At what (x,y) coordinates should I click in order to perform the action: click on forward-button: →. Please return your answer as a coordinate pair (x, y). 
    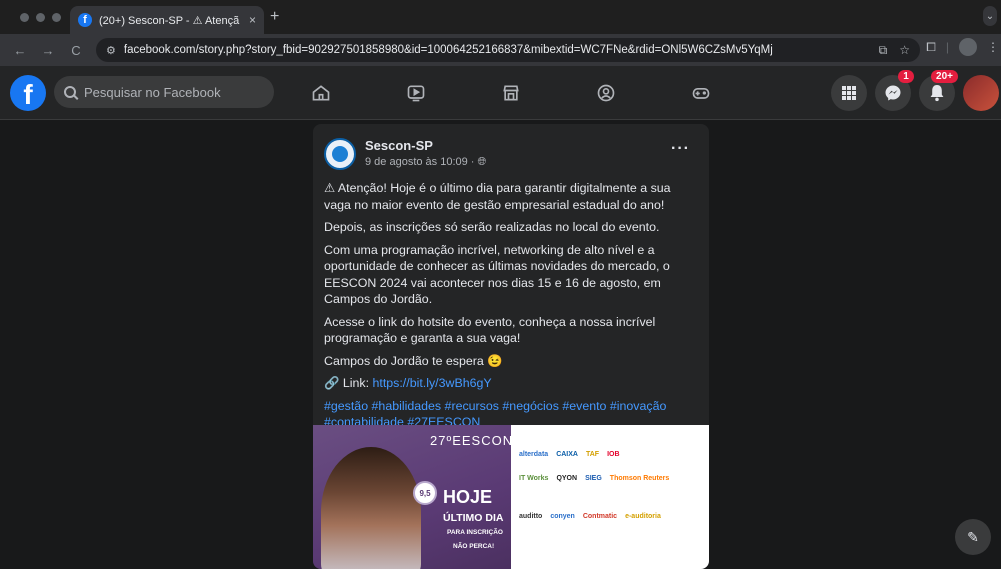
    Looking at the image, I should click on (48, 50).